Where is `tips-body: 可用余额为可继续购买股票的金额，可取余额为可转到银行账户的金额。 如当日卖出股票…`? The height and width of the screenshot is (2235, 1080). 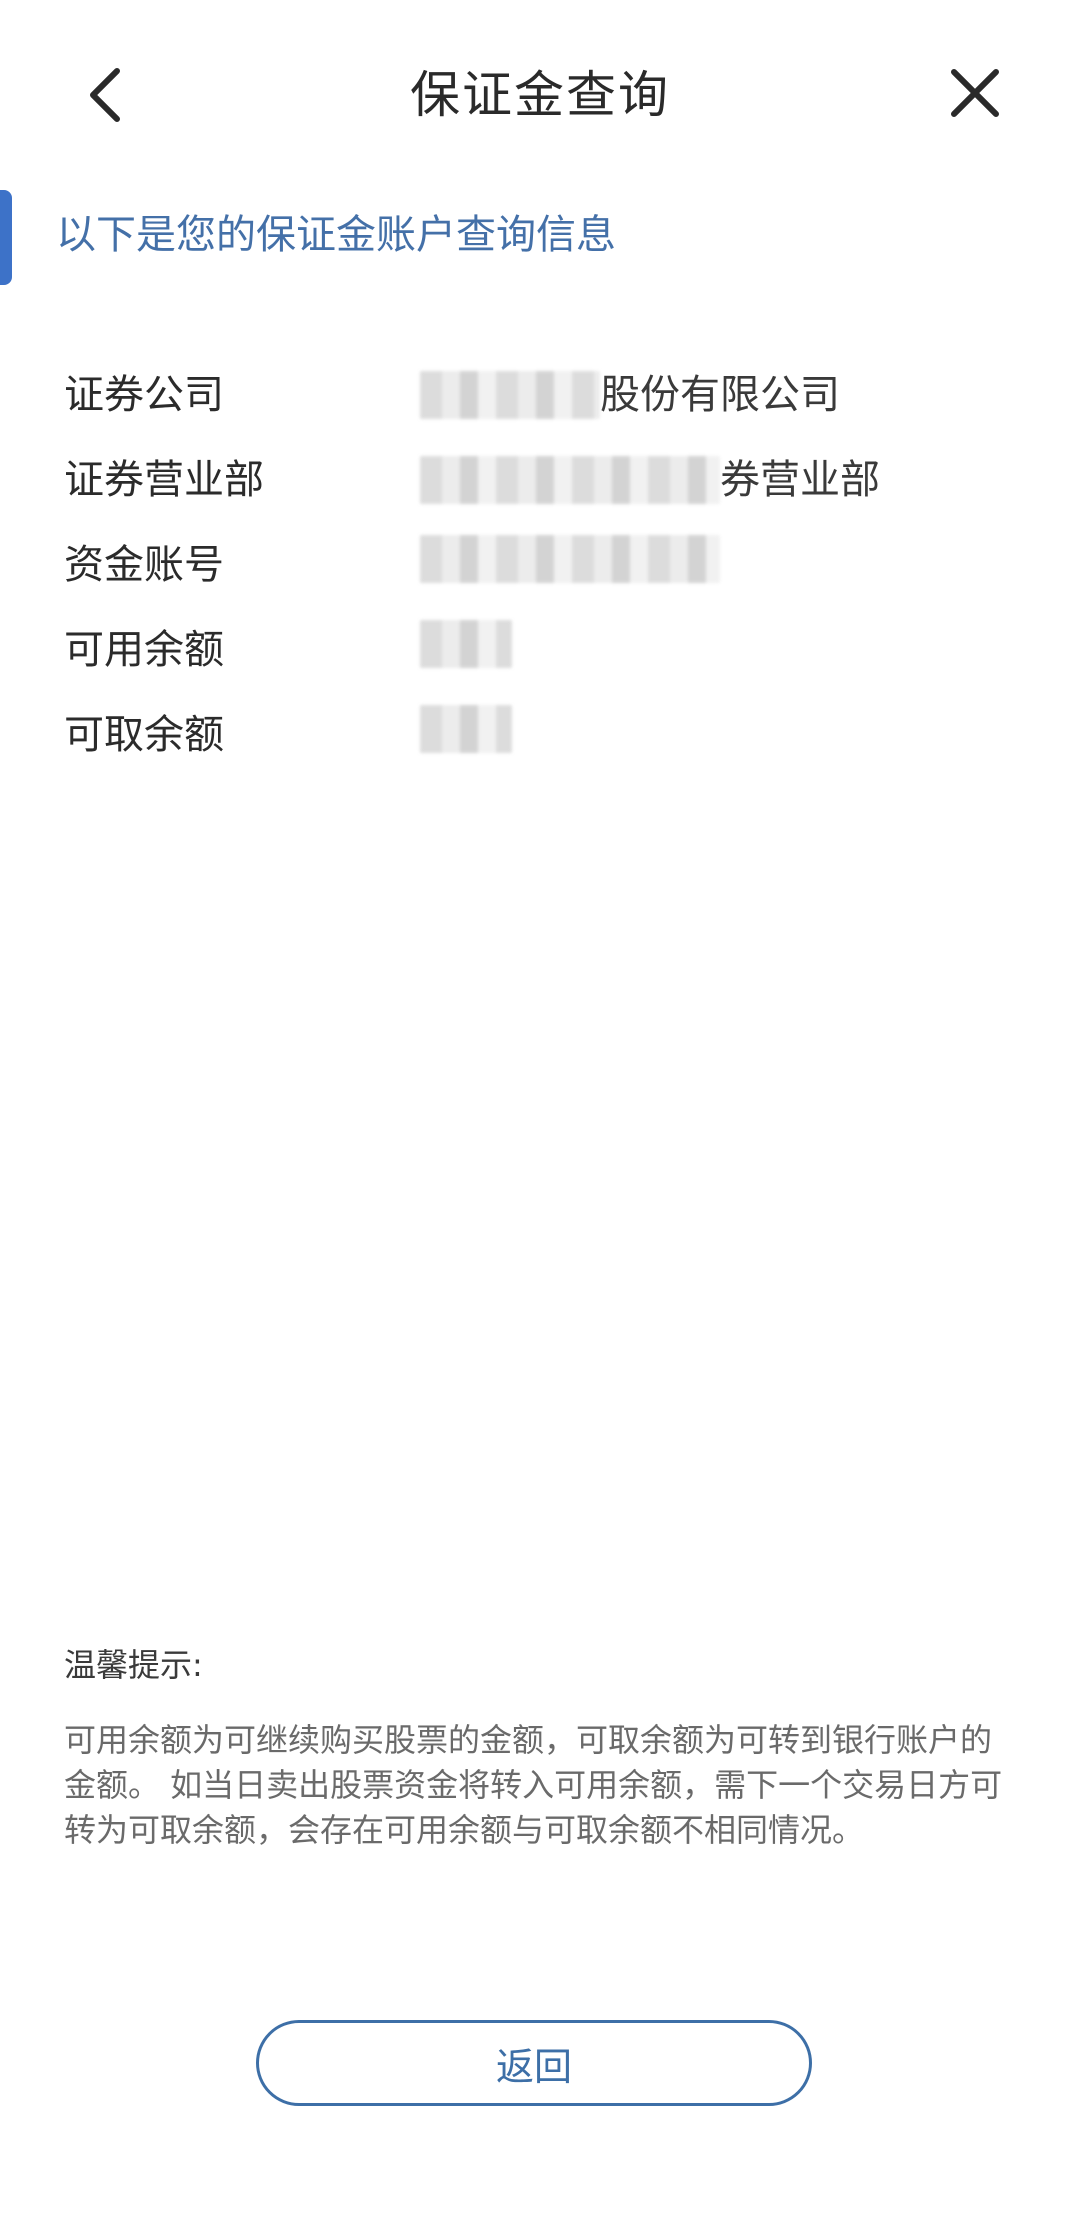 tips-body: 可用余额为可继续购买股票的金额，可取余额为可转到银行账户的金额。 如当日卖出股票… is located at coordinates (533, 1785).